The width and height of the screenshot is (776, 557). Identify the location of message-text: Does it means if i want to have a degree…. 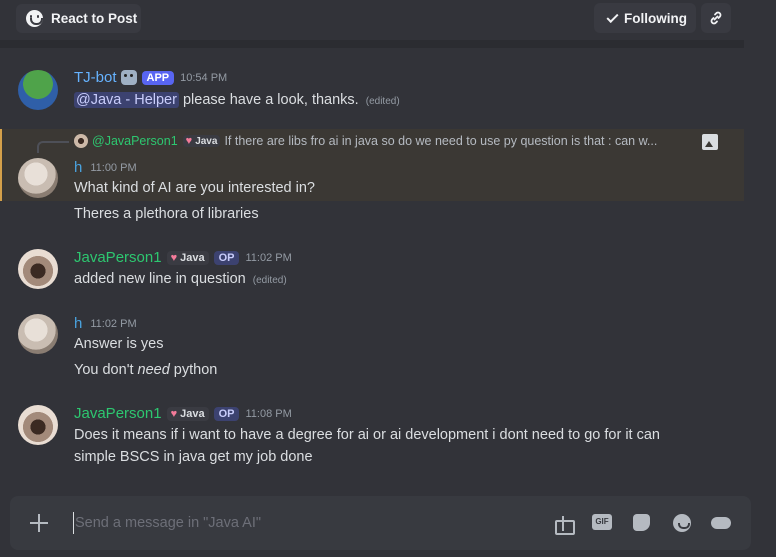
(367, 435).